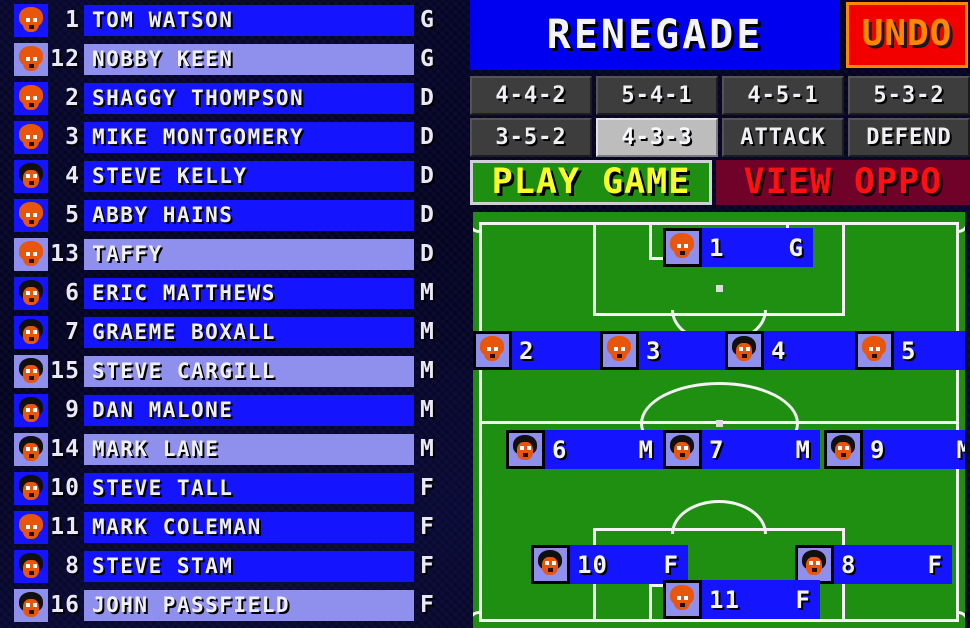 The image size is (970, 628). What do you see at coordinates (235, 59) in the screenshot?
I see `roster-row: 12 NOBBY KEEN G` at bounding box center [235, 59].